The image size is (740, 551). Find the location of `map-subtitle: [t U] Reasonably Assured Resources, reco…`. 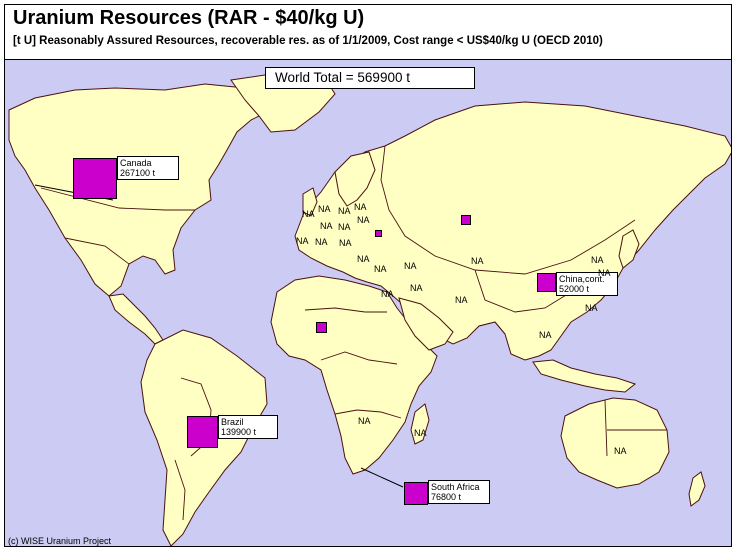

map-subtitle: [t U] Reasonably Assured Resources, reco… is located at coordinates (308, 41).